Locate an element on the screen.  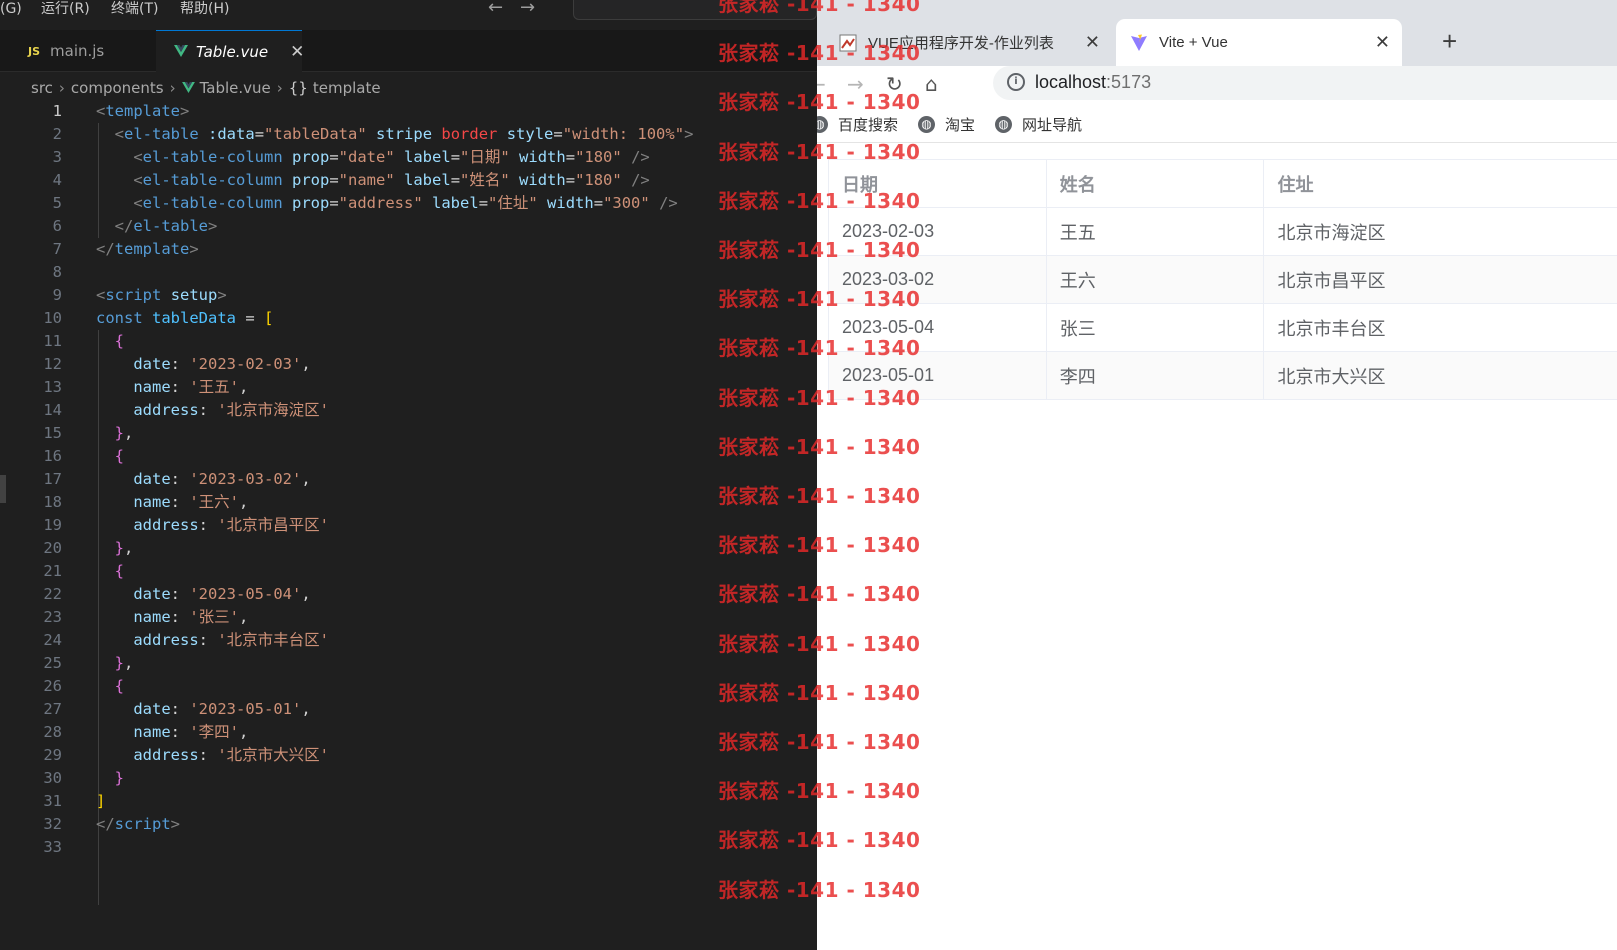
bookmarks-bar: ◍ 百度搜索 ◍ 淘宝 ◍ 网址导航 is located at coordinates (1217, 125).